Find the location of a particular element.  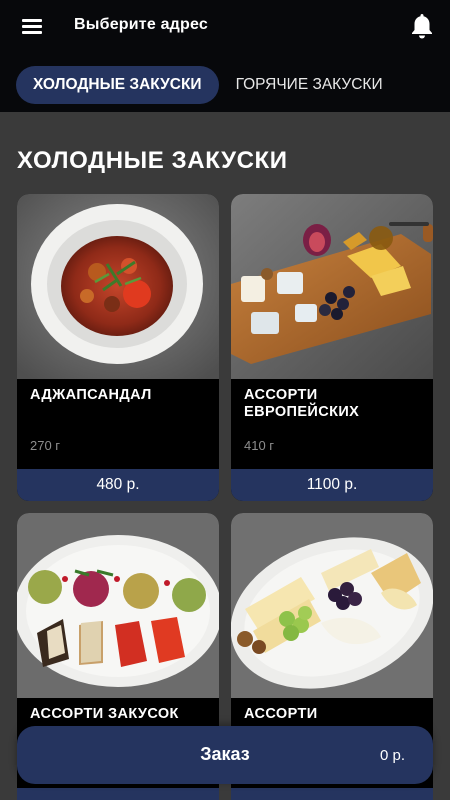

category-tabs: ХОЛОДНЫЕ ЗАКУСКИ ГОРЯЧИЕ ЗАКУСКИ is located at coordinates (199, 85).